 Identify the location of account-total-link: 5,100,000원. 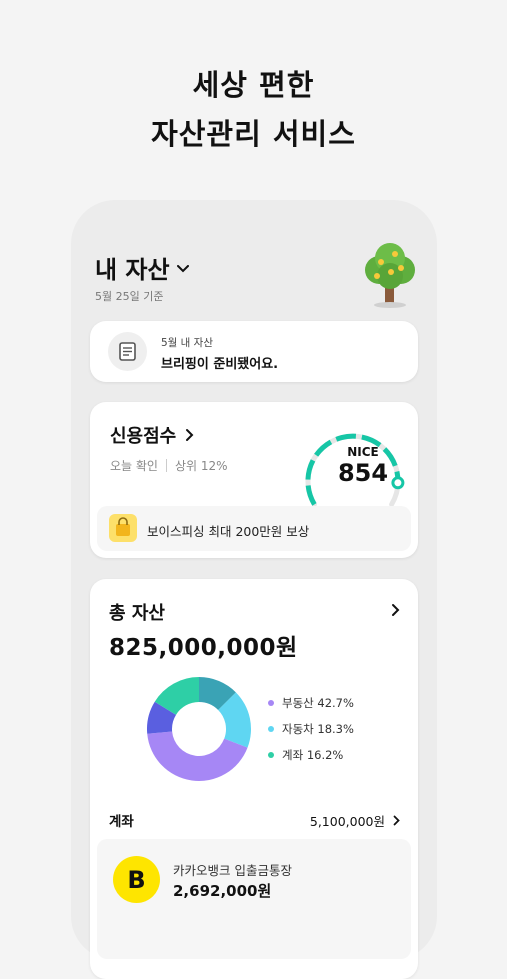
(355, 820).